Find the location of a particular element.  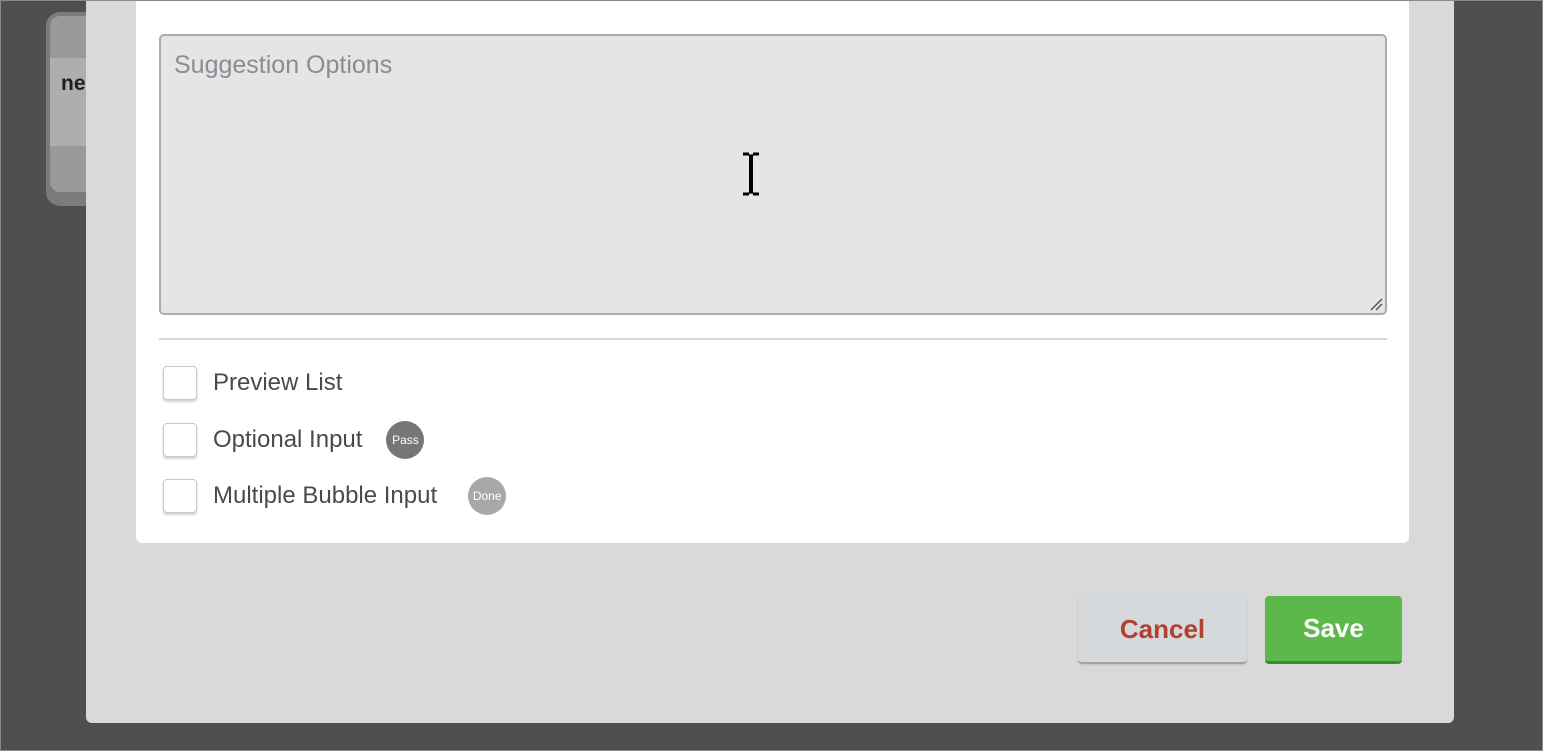

multiple-bubble-input-label: Multiple Bubble Input is located at coordinates (325, 495).